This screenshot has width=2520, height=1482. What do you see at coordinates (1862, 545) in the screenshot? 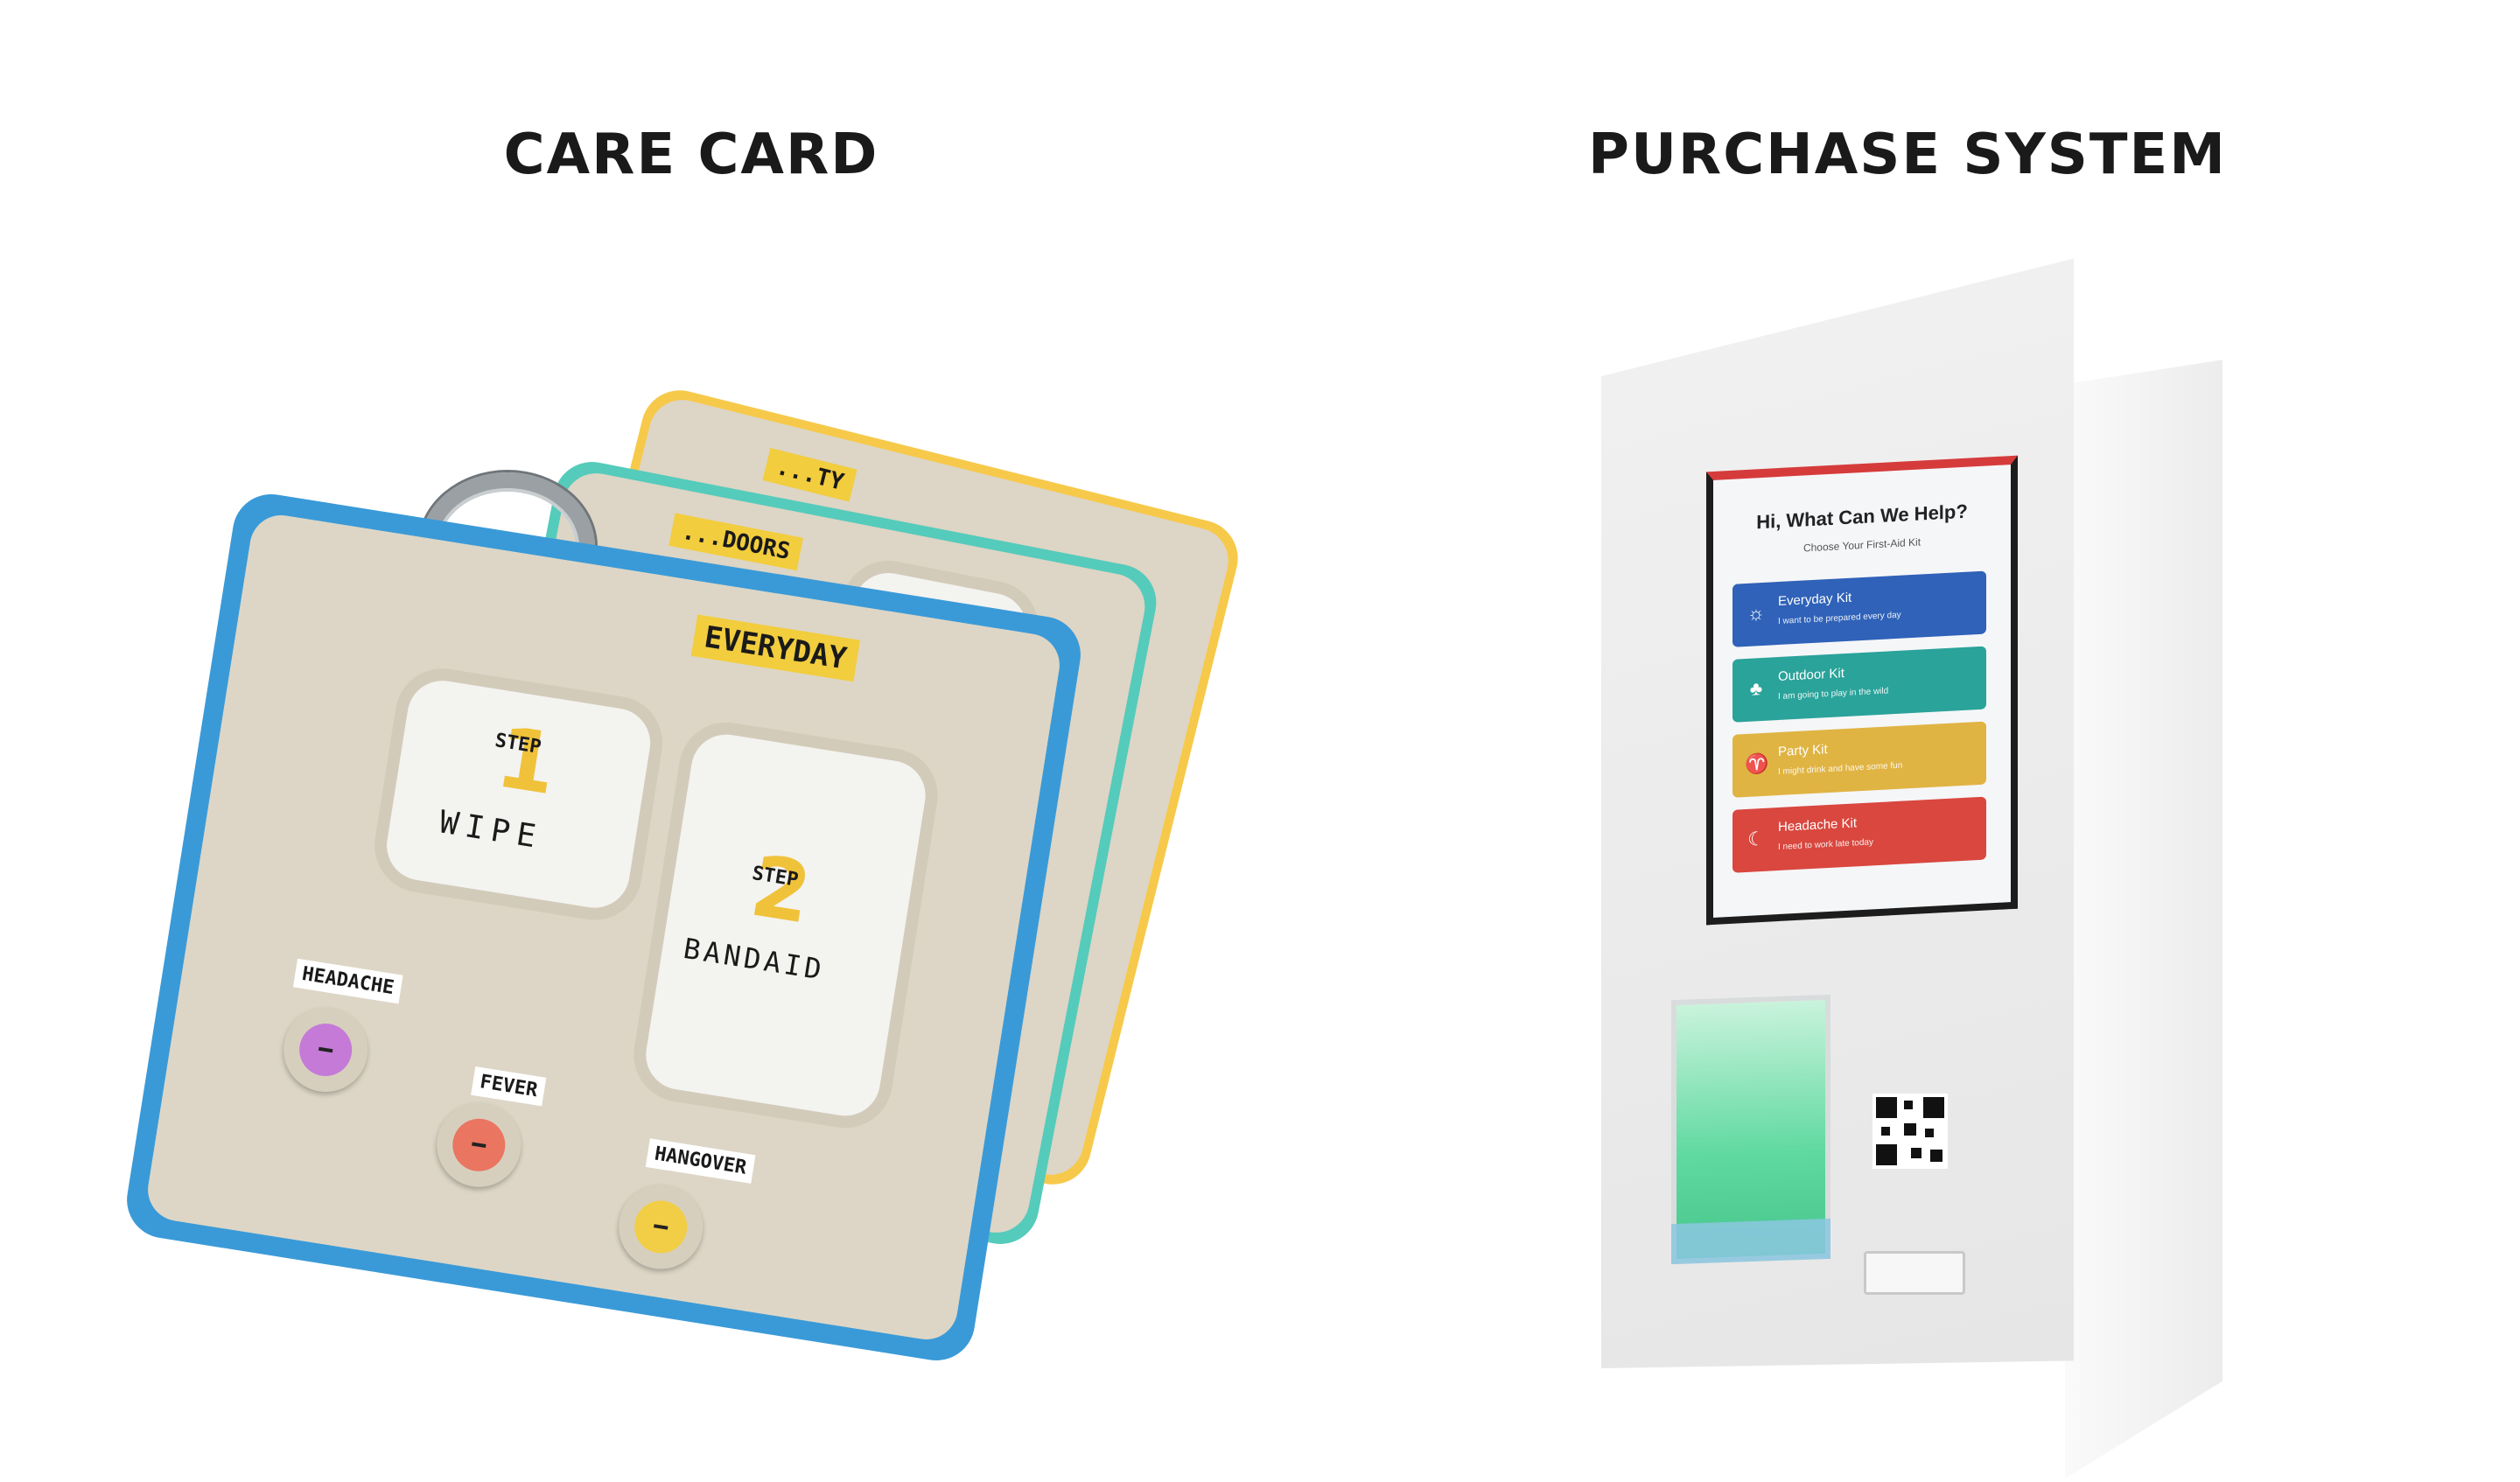
I see `screen-subtitle: Choose Your First-Aid Kit` at bounding box center [1862, 545].